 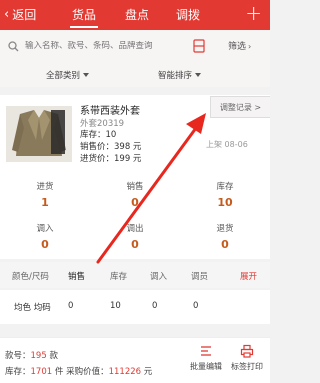 What do you see at coordinates (76, 276) in the screenshot?
I see `column-sales: 销售` at bounding box center [76, 276].